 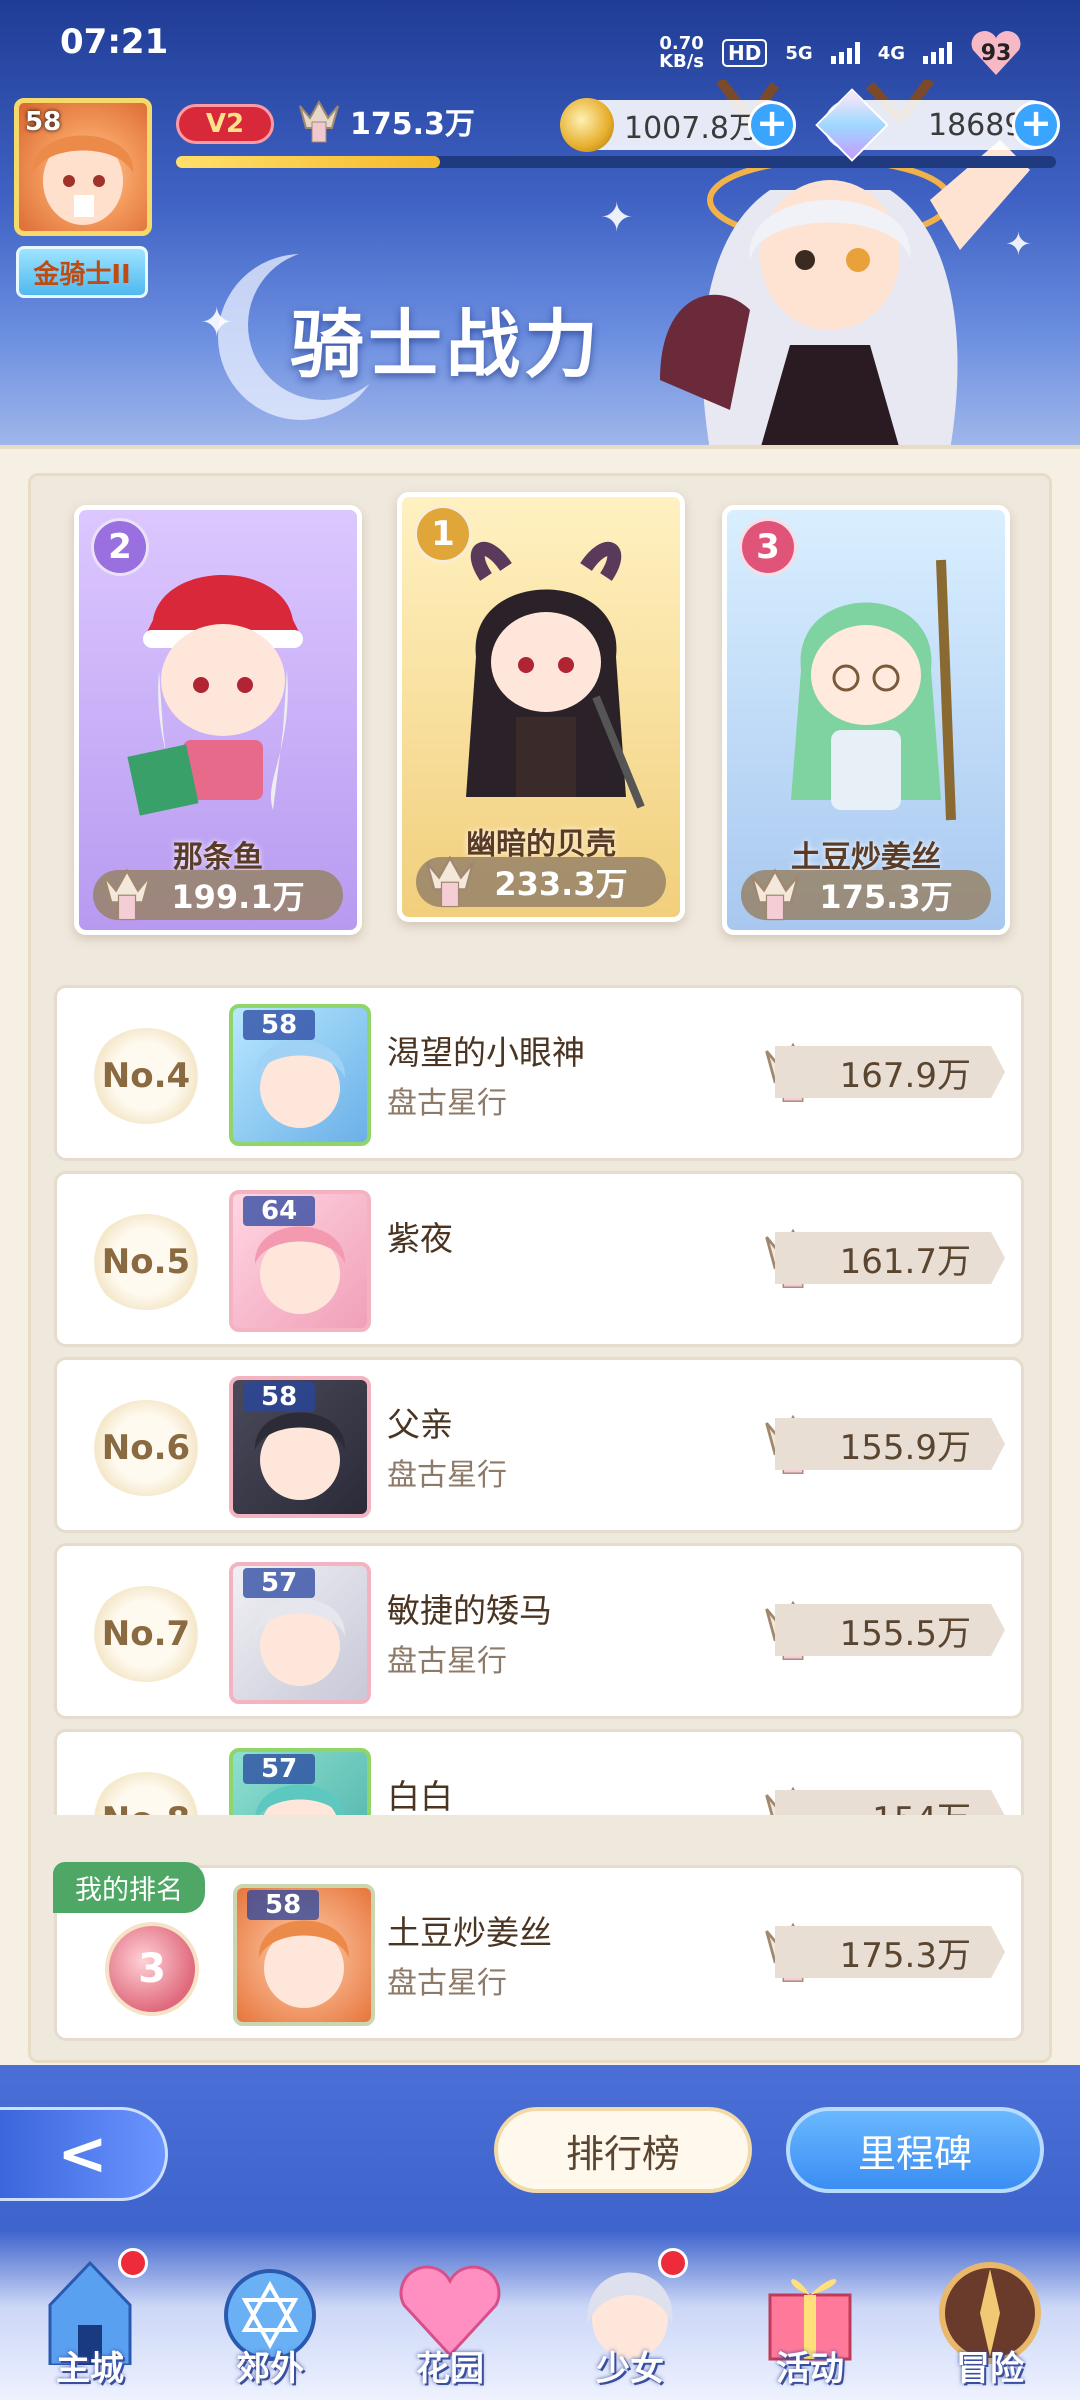 I want to click on podium-power: 175.3万, so click(x=866, y=894).